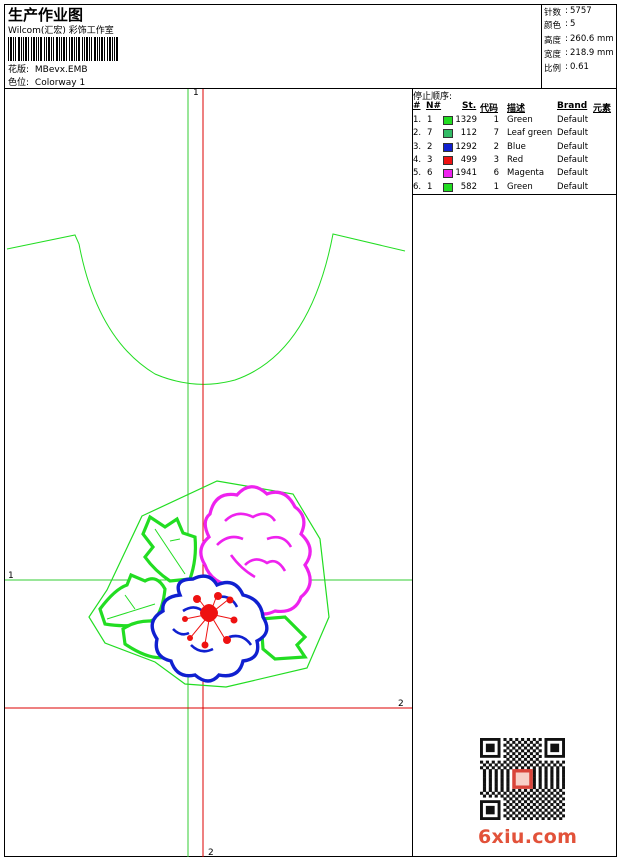 The width and height of the screenshot is (620, 860). I want to click on sequence-cell-no: 3, so click(430, 159).